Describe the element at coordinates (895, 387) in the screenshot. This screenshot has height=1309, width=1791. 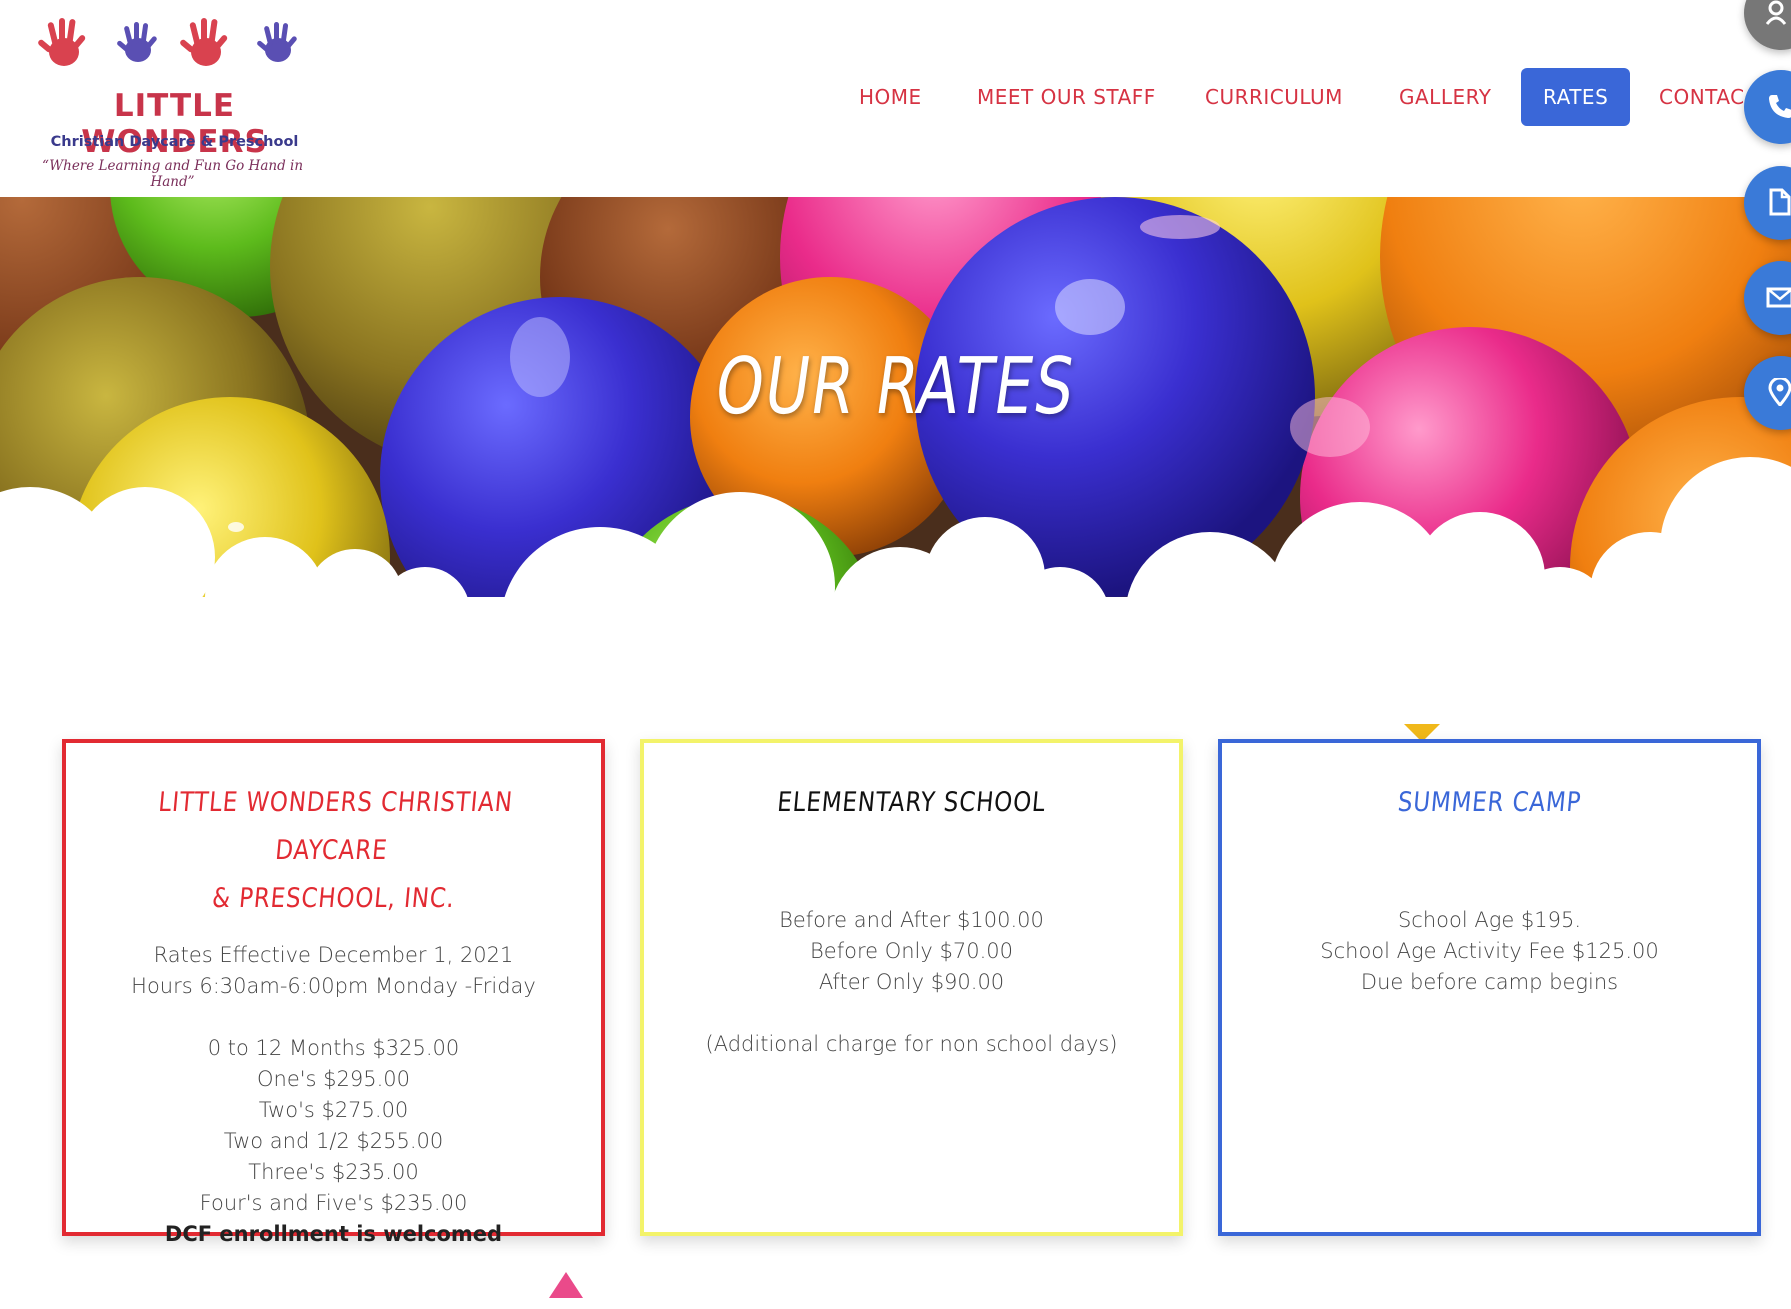
I see `page-title: OUR RATES` at that location.